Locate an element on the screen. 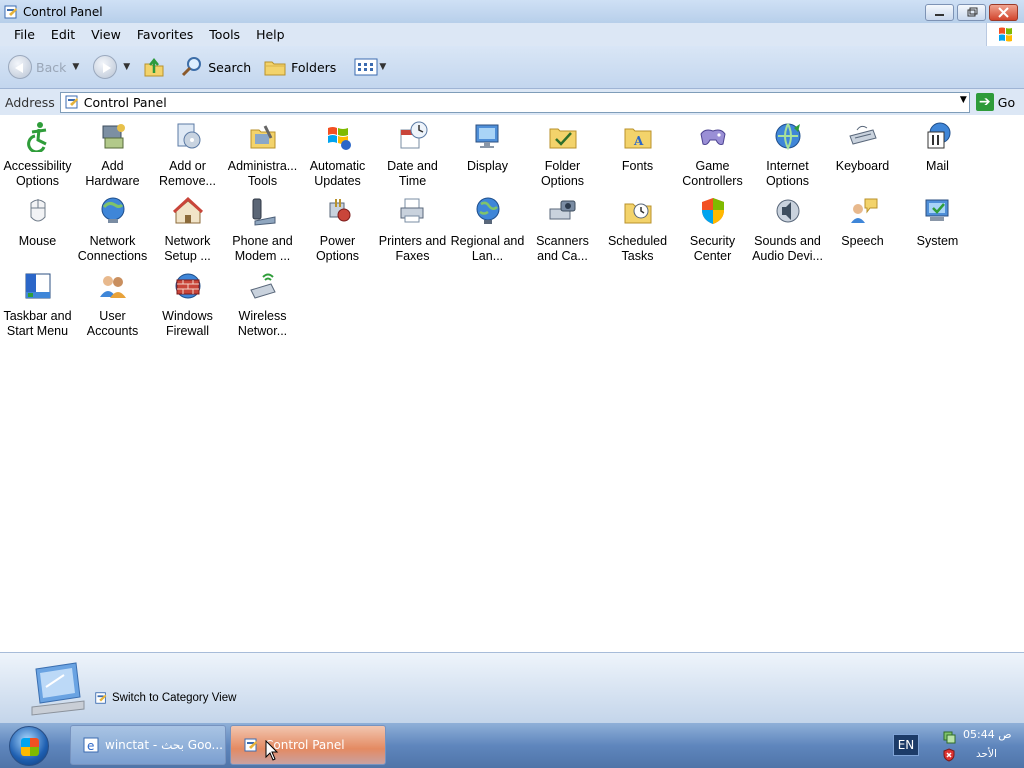 The image size is (1024, 768). scanners-cameras-icon is located at coordinates (562, 210).